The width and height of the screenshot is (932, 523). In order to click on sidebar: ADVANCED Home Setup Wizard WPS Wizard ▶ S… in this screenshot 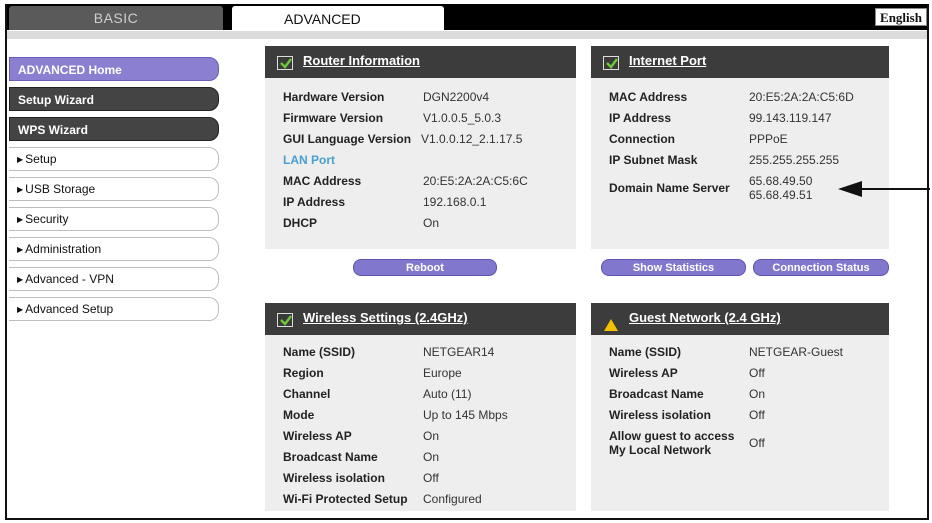, I will do `click(114, 192)`.